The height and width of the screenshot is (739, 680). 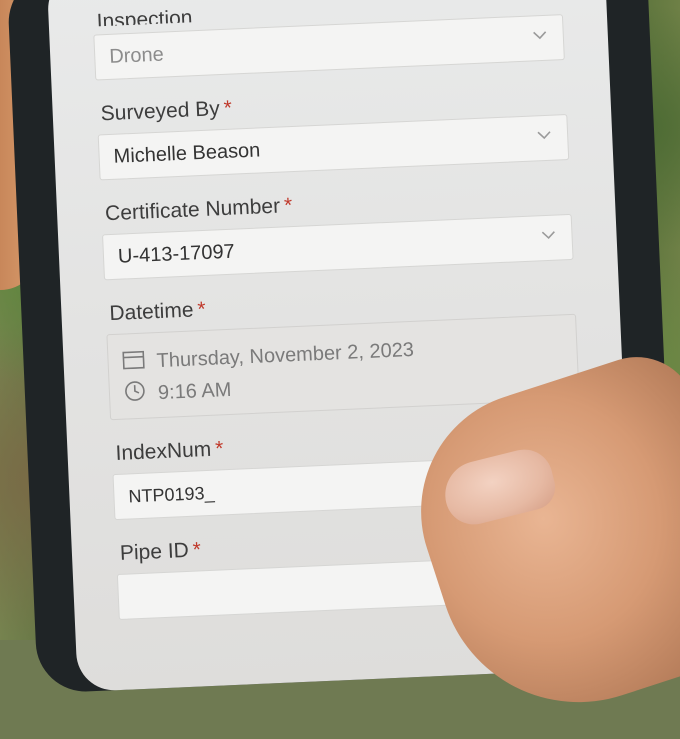 I want to click on pipe-id-label: Pipe ID, so click(x=154, y=551).